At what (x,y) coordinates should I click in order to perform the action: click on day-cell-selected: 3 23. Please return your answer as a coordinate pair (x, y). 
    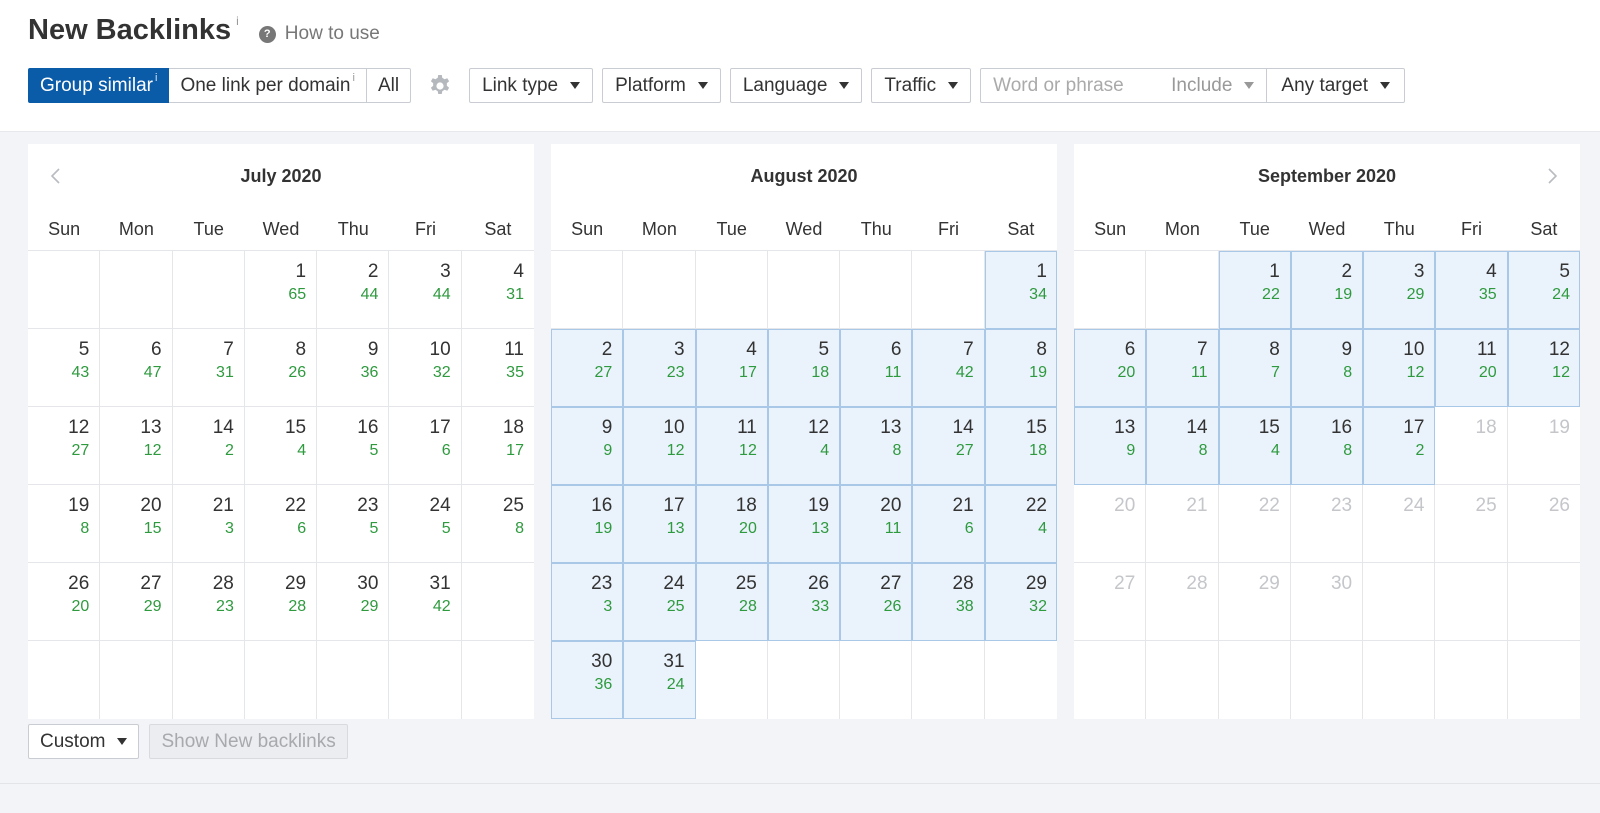
    Looking at the image, I should click on (659, 368).